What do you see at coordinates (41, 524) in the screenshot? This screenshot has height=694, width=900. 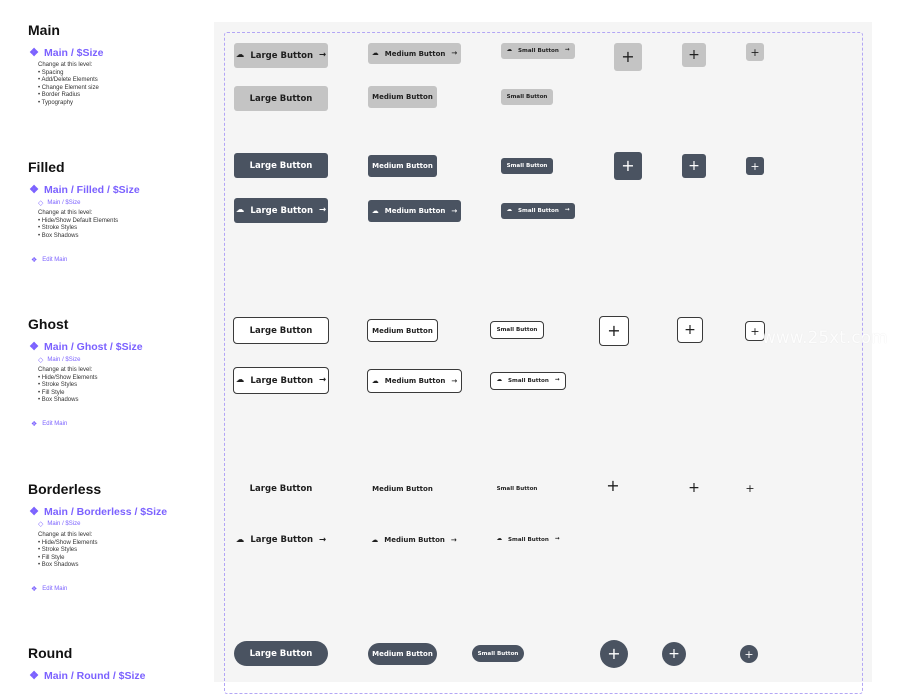 I see `instance-diamond-icon: ◇` at bounding box center [41, 524].